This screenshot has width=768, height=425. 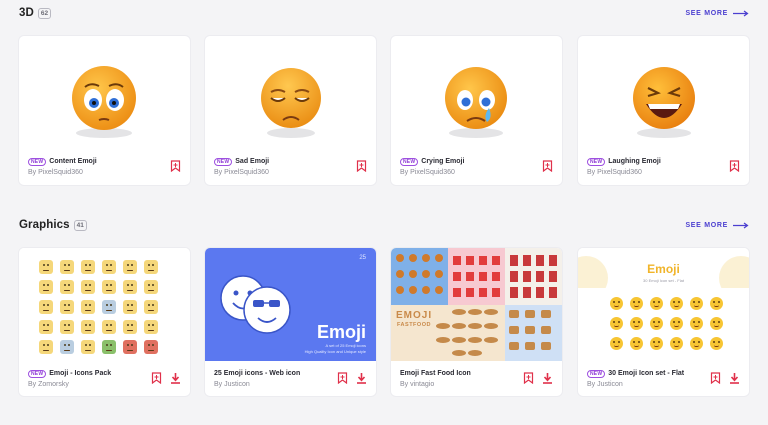 I want to click on card-title: 25 Emoji icons - Web icon, so click(x=257, y=373).